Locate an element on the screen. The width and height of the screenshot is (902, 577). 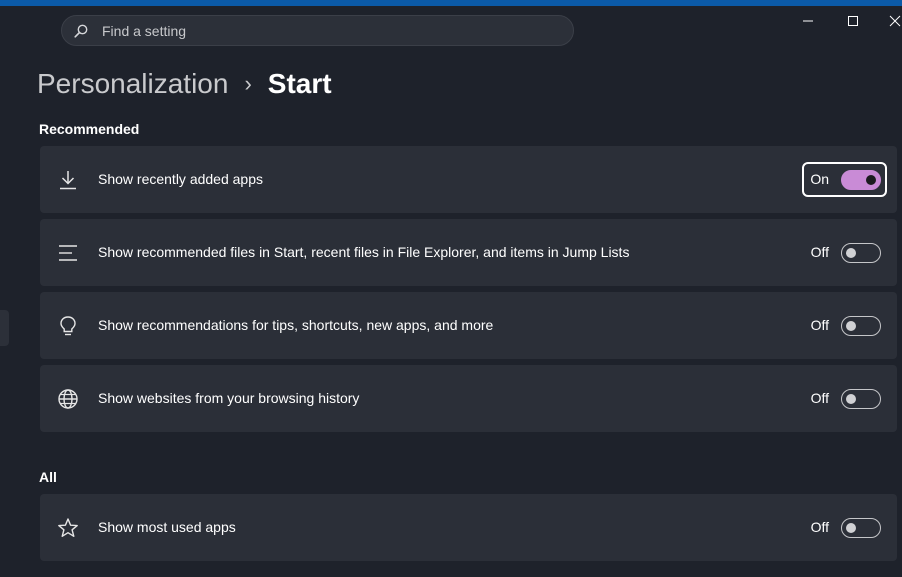
breadcrumb-personalization: Personalization is located at coordinates (132, 84).